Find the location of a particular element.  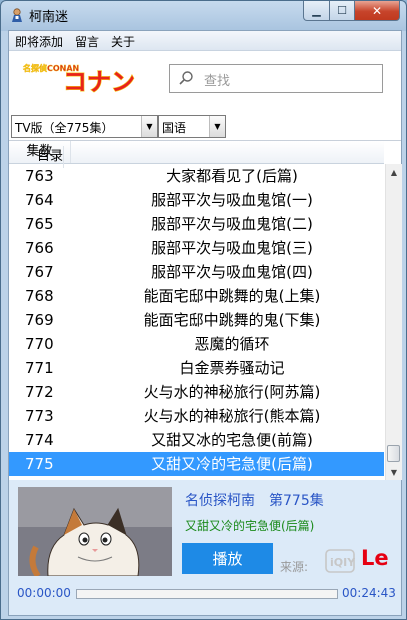

episode-title: 能面宅邸中跳舞的鬼(下集) is located at coordinates (232, 320).